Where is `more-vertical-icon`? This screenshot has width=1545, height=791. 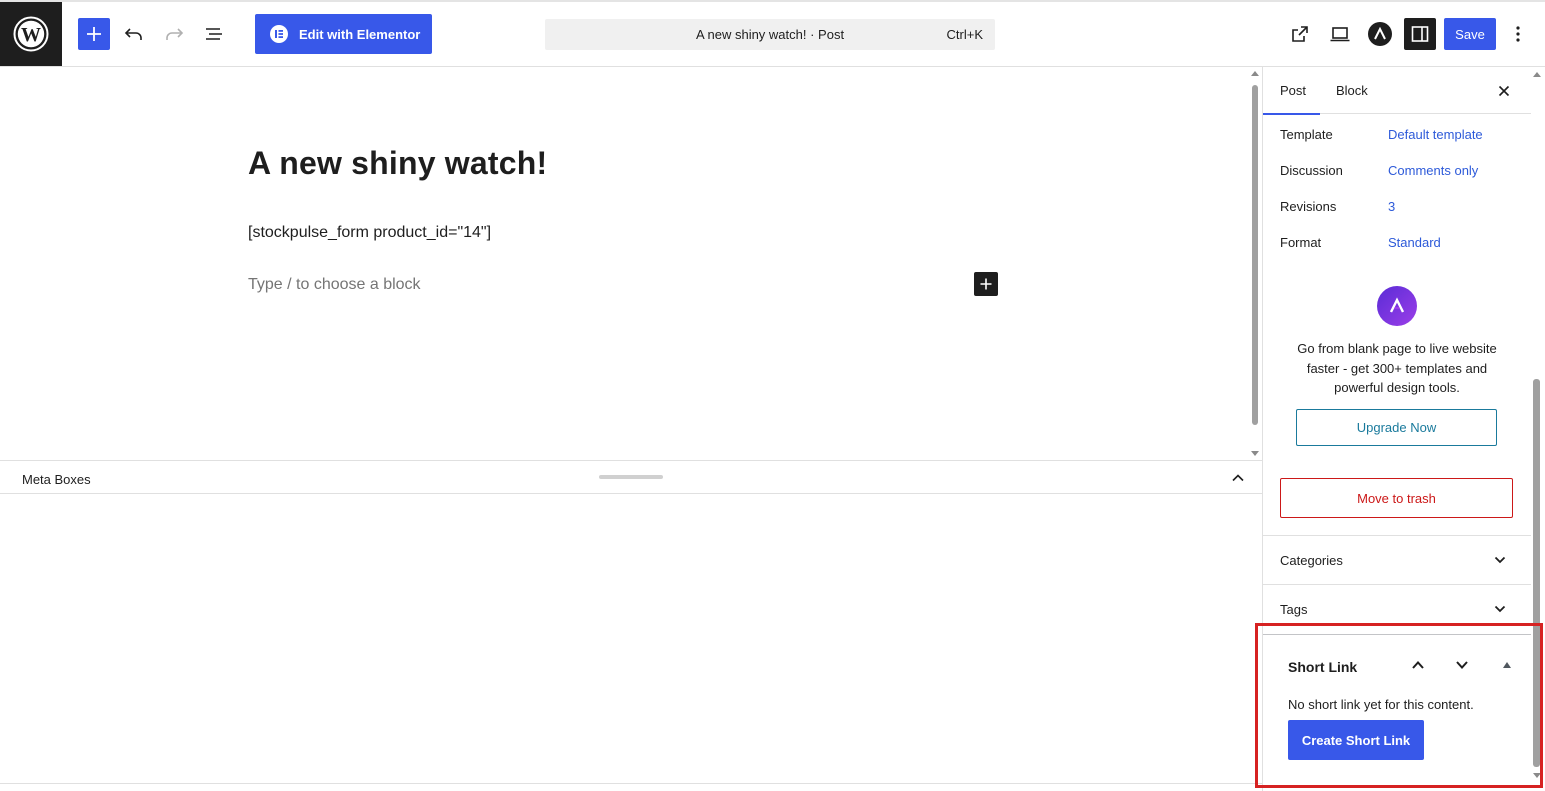
more-vertical-icon is located at coordinates (1518, 34).